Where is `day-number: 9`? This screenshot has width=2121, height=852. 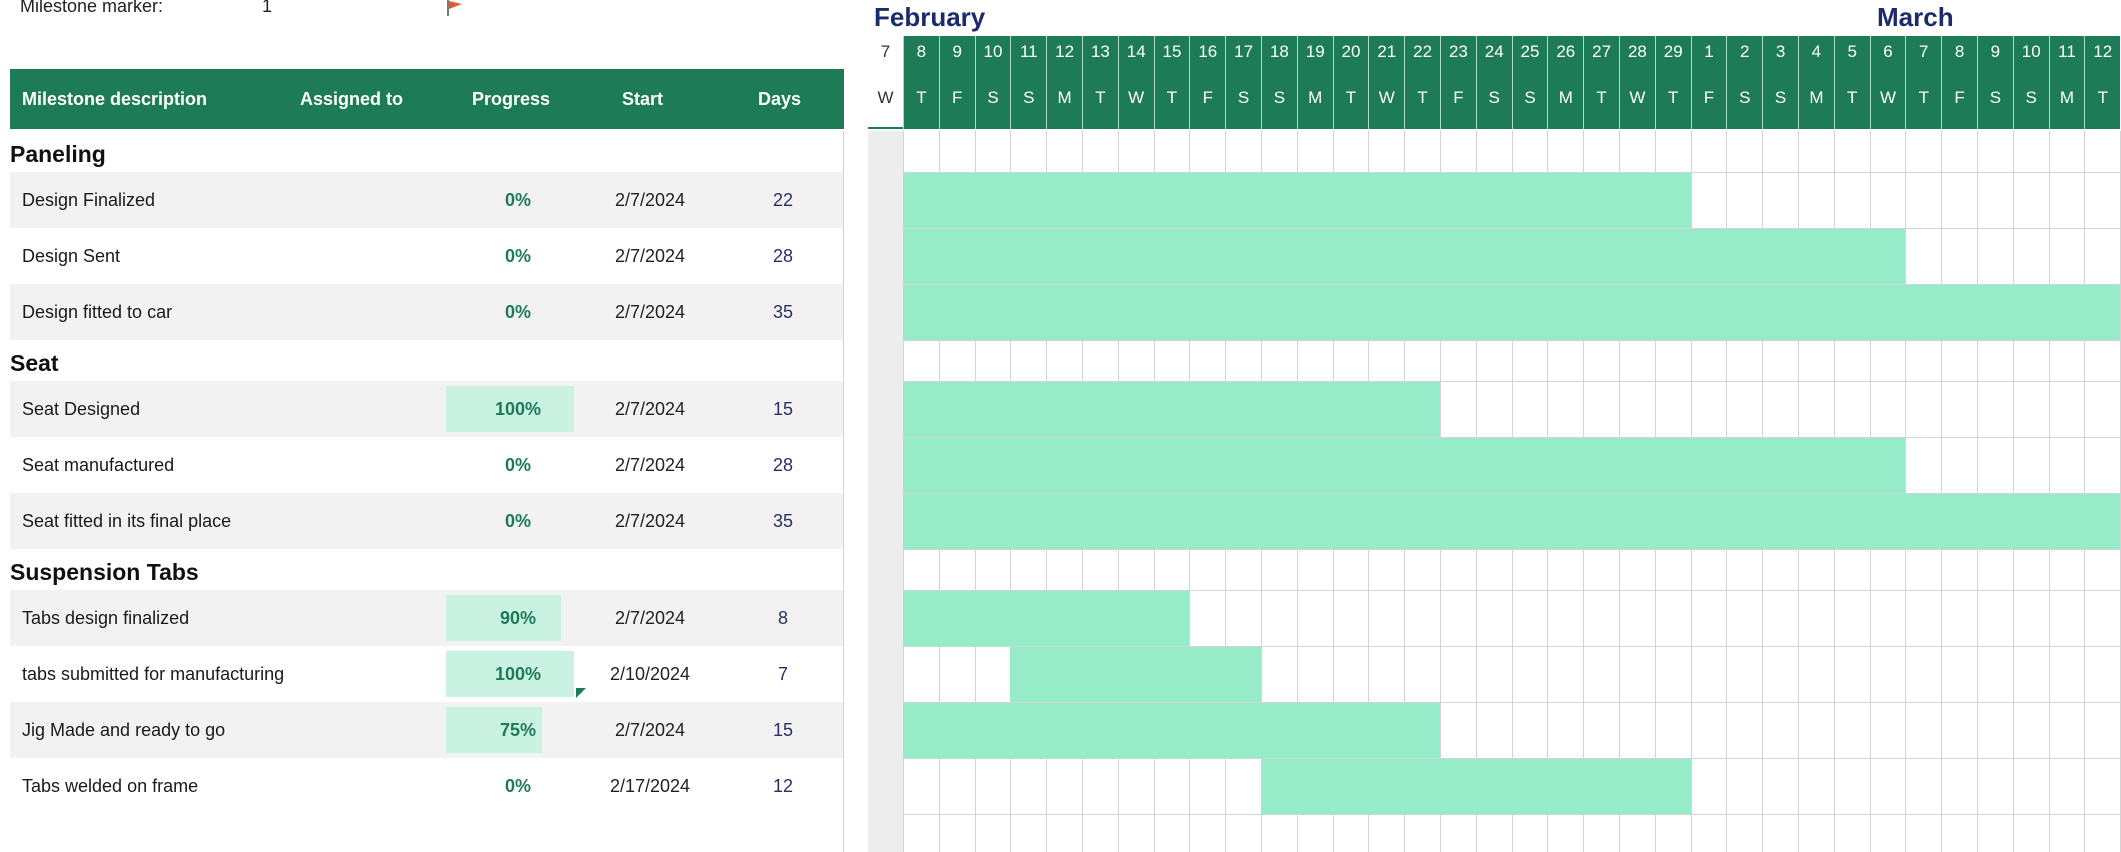 day-number: 9 is located at coordinates (957, 51).